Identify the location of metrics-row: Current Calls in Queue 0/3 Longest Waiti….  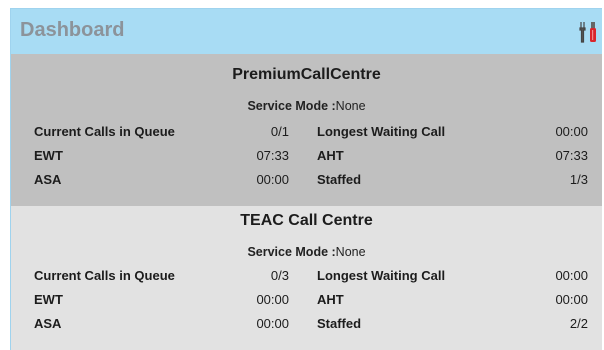
(306, 276).